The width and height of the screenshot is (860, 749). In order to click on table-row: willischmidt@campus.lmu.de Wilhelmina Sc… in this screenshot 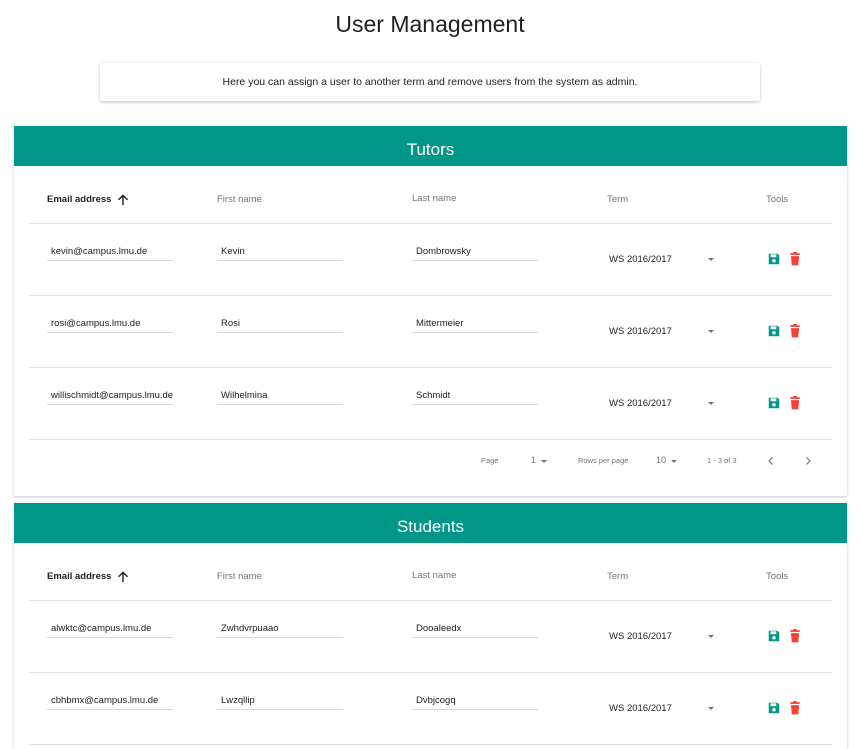, I will do `click(430, 404)`.